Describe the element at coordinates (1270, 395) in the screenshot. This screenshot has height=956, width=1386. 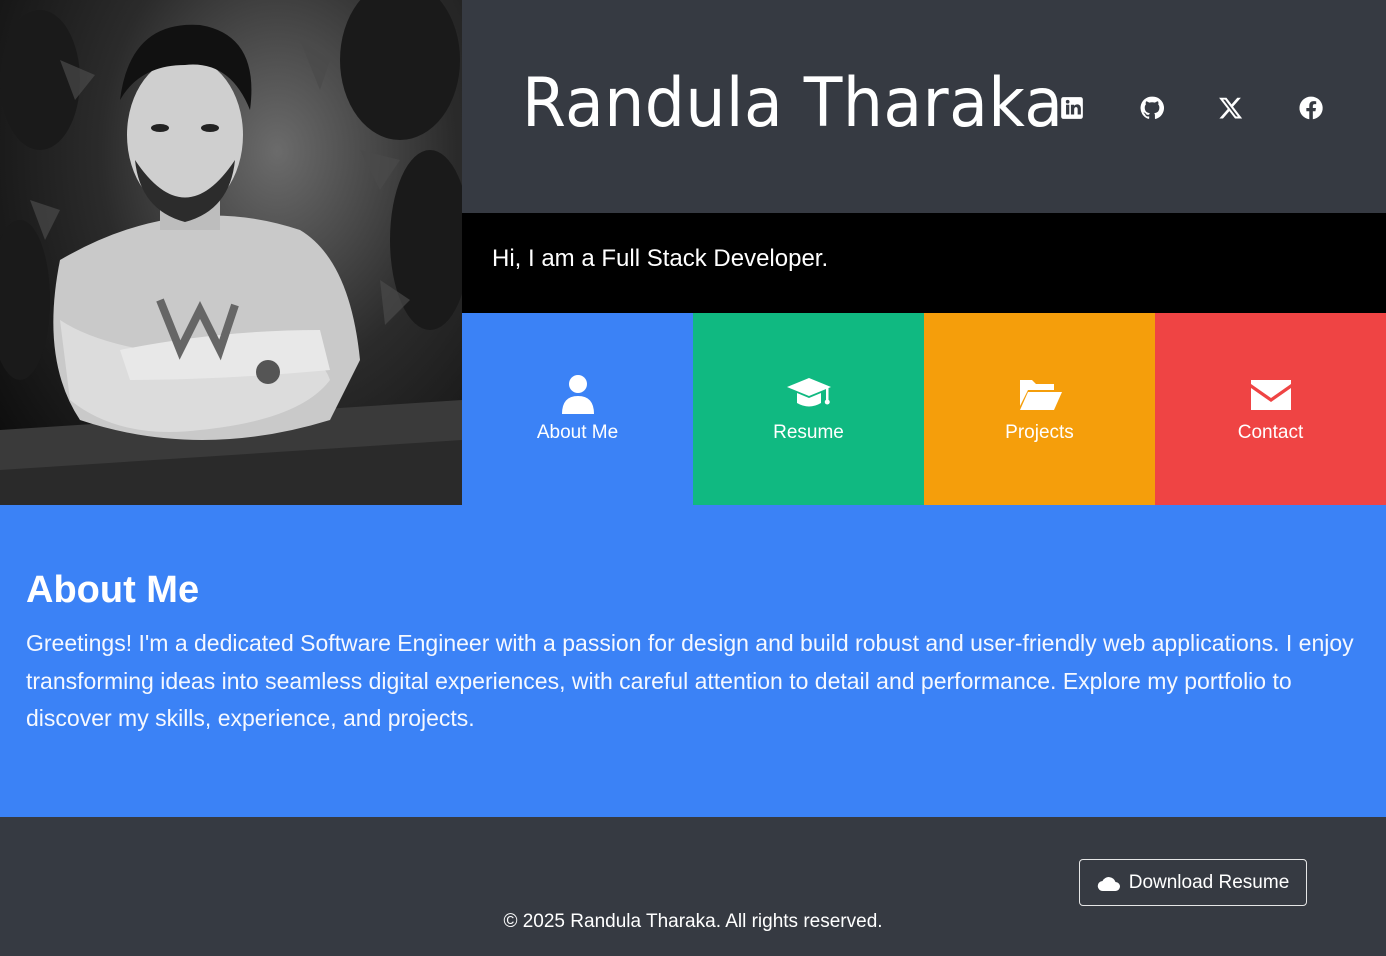
I see `envelope-icon` at that location.